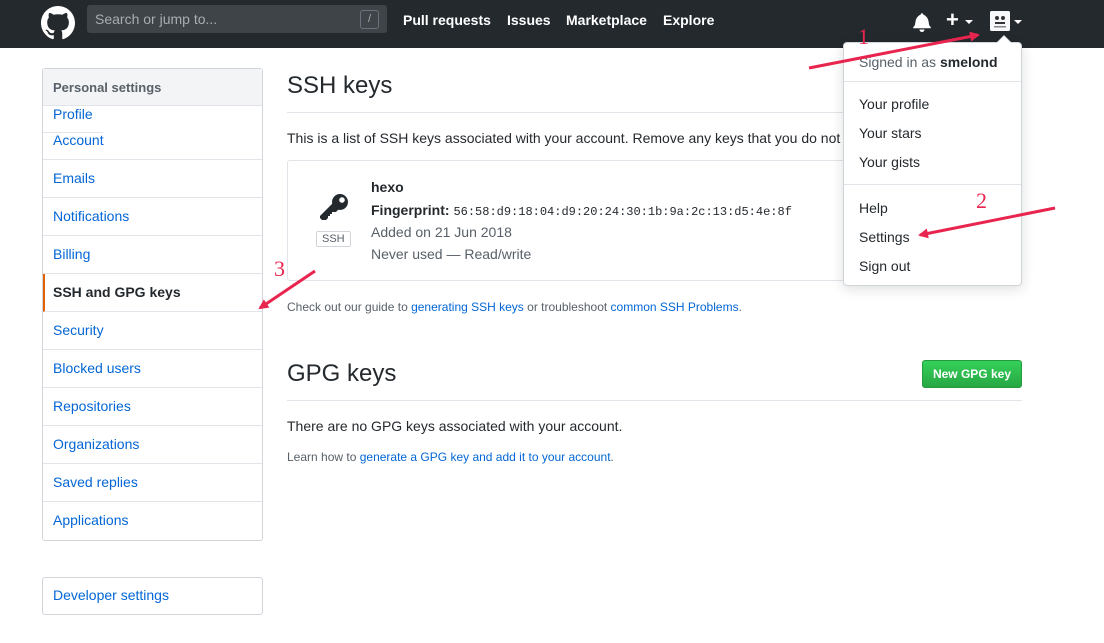 The image size is (1104, 643). What do you see at coordinates (152, 369) in the screenshot?
I see `sidebar-item-blocked-users: Blocked users` at bounding box center [152, 369].